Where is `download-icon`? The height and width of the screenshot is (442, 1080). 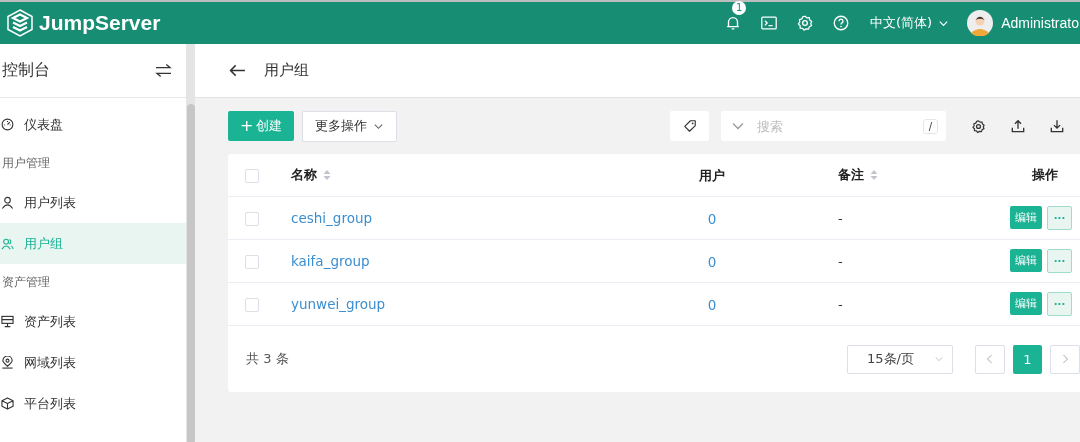 download-icon is located at coordinates (1057, 126).